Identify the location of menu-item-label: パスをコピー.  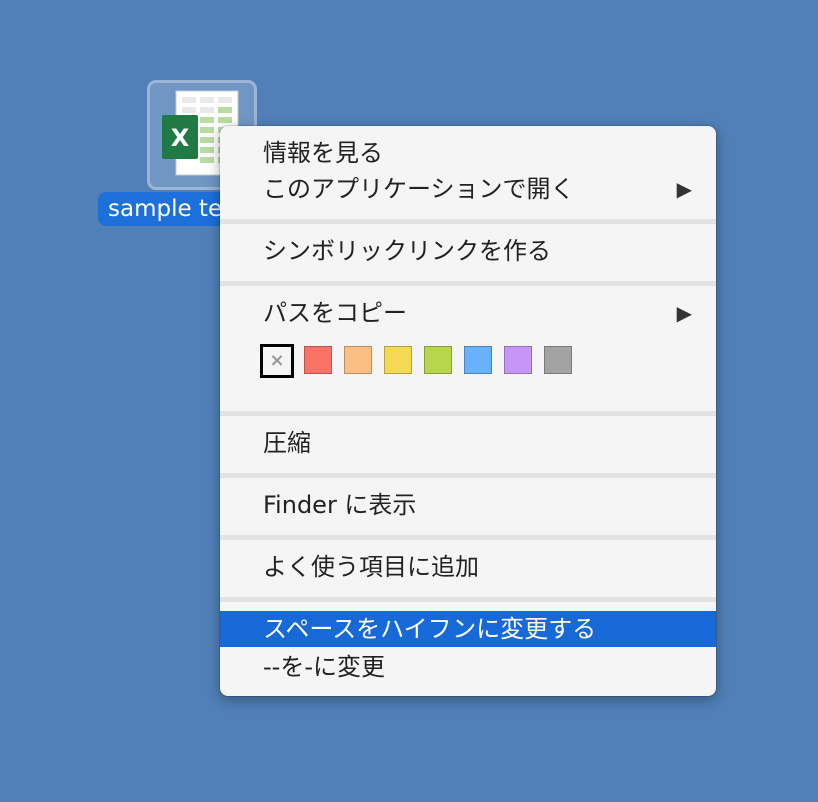
(335, 313).